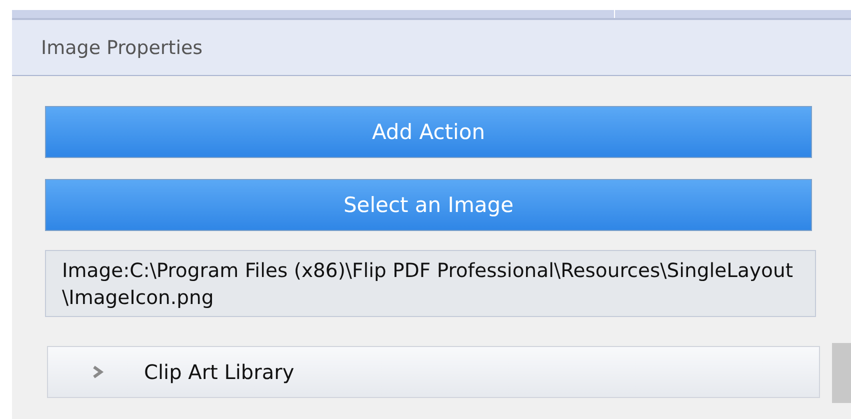 This screenshot has height=419, width=851. What do you see at coordinates (841, 373) in the screenshot?
I see `scrollbar` at bounding box center [841, 373].